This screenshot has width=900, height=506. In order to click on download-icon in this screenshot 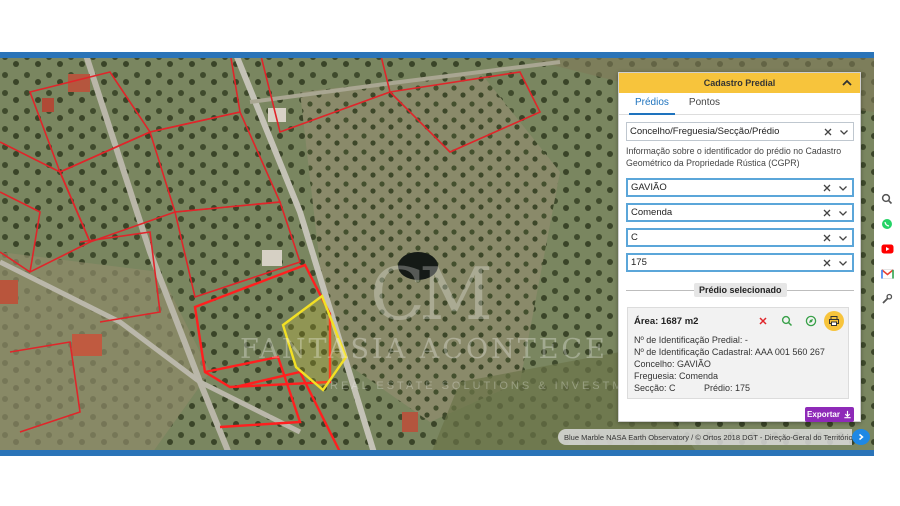, I will do `click(847, 414)`.